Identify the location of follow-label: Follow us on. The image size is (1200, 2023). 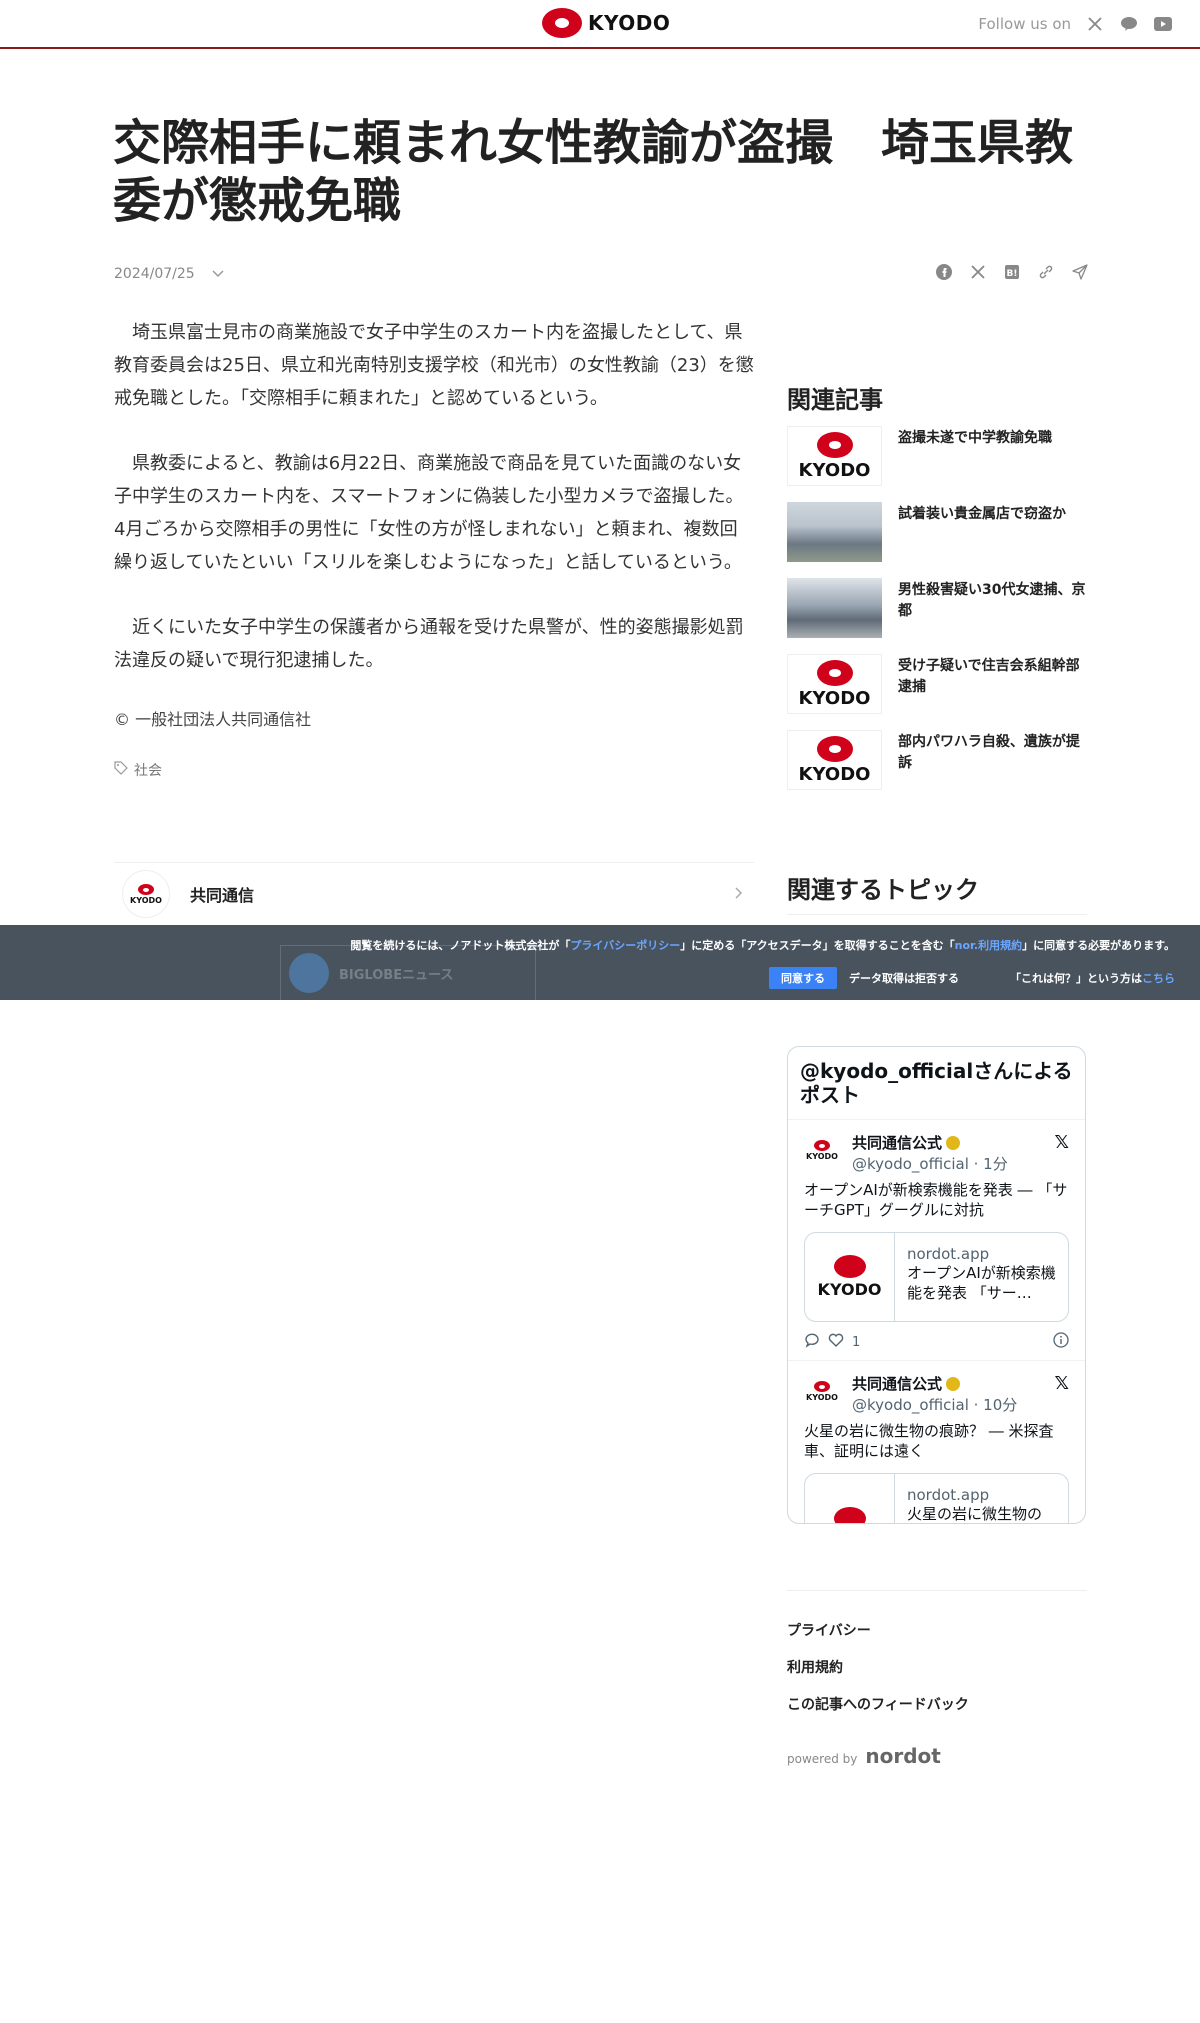
(1024, 24).